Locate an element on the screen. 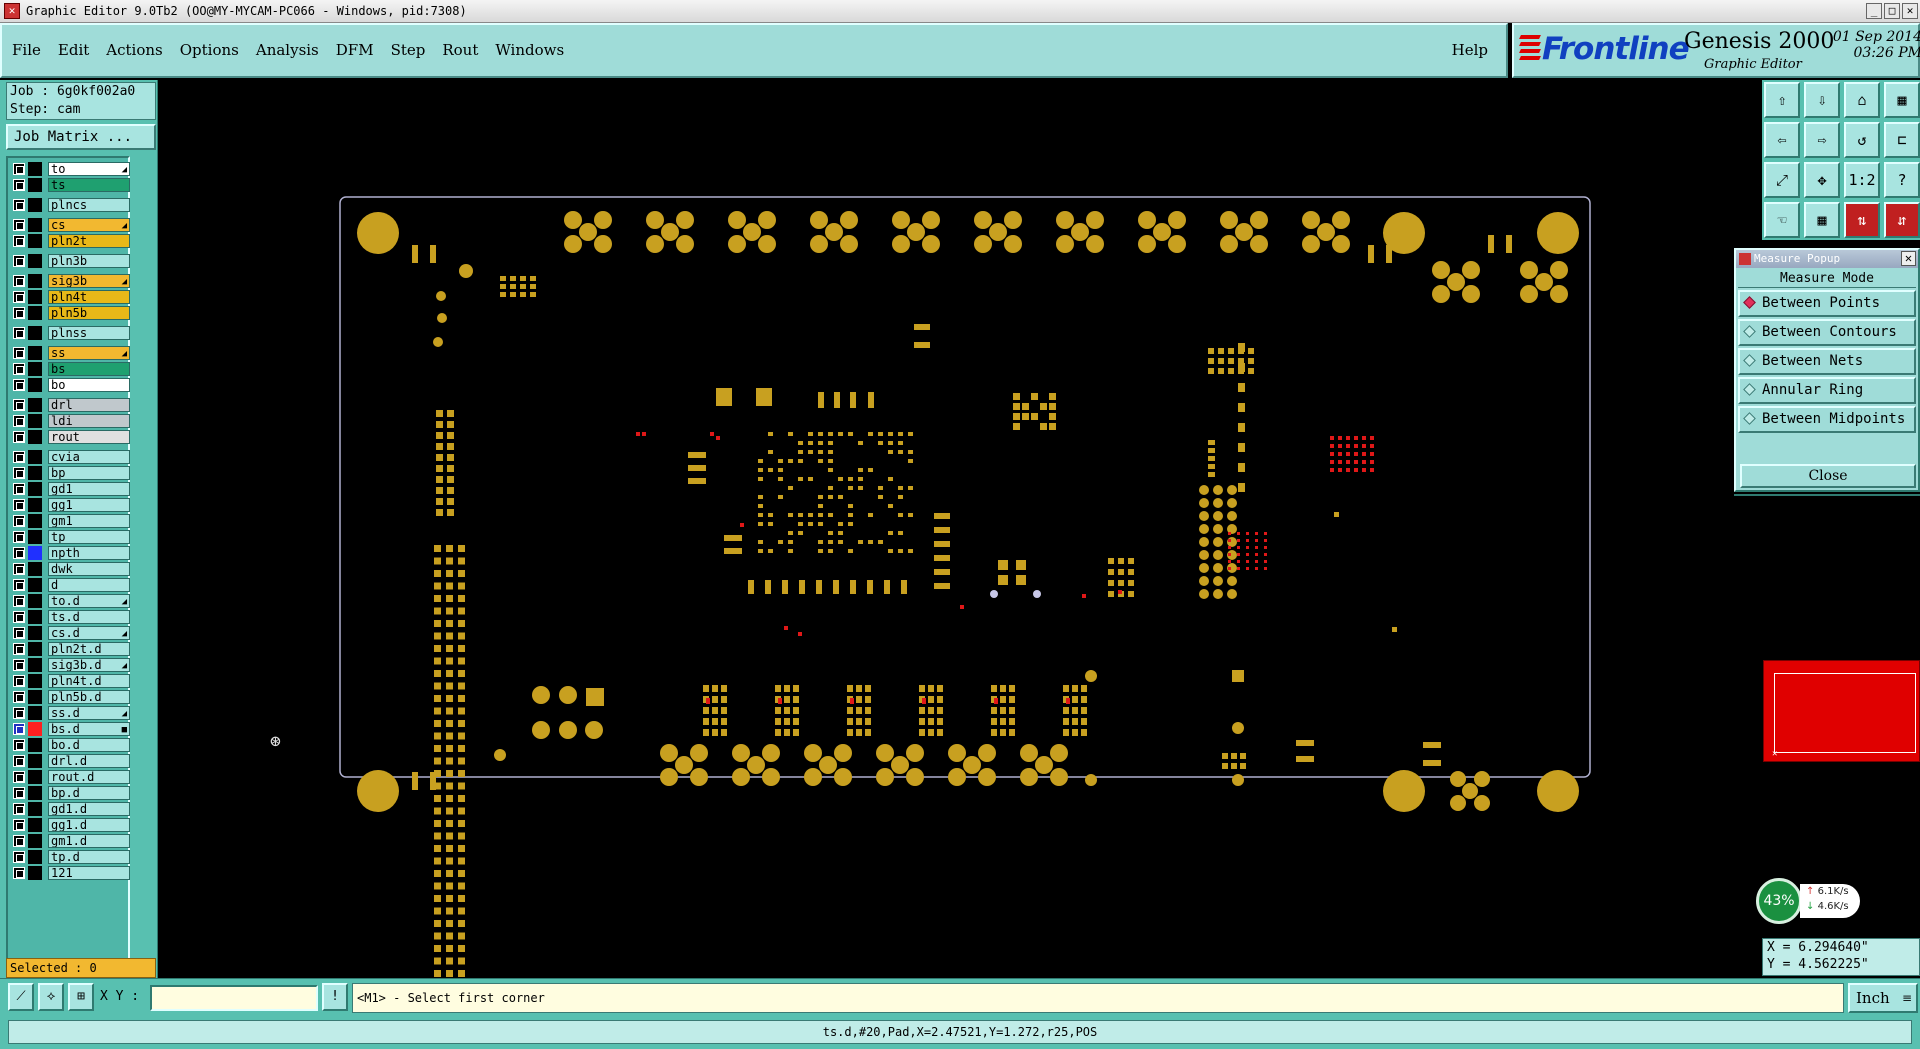 The height and width of the screenshot is (1049, 1920). popup-close-icon: ✕ is located at coordinates (1908, 258).